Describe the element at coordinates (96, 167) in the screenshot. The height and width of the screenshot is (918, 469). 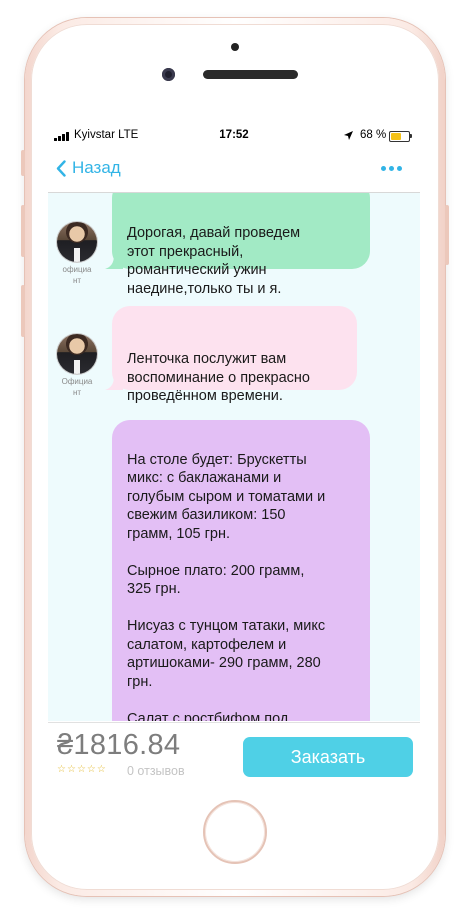
I see `back-label: Назад` at that location.